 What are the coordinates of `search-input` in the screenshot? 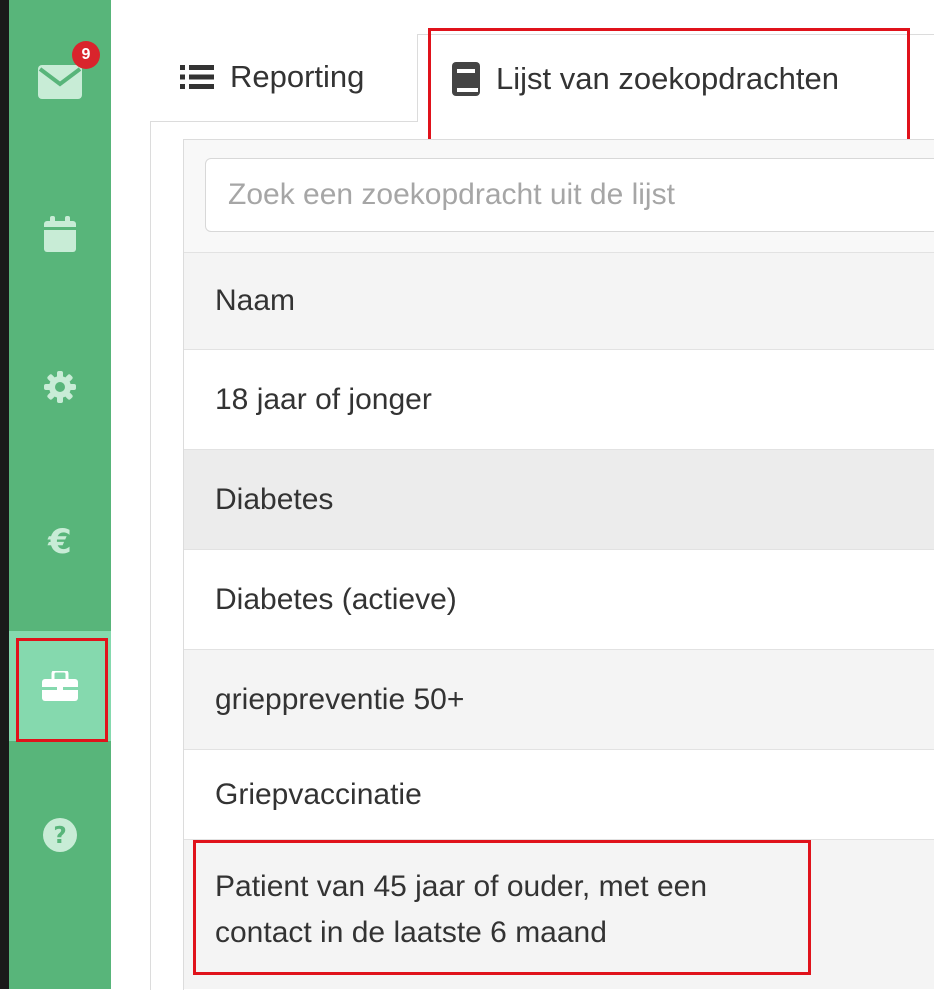 It's located at (569, 195).